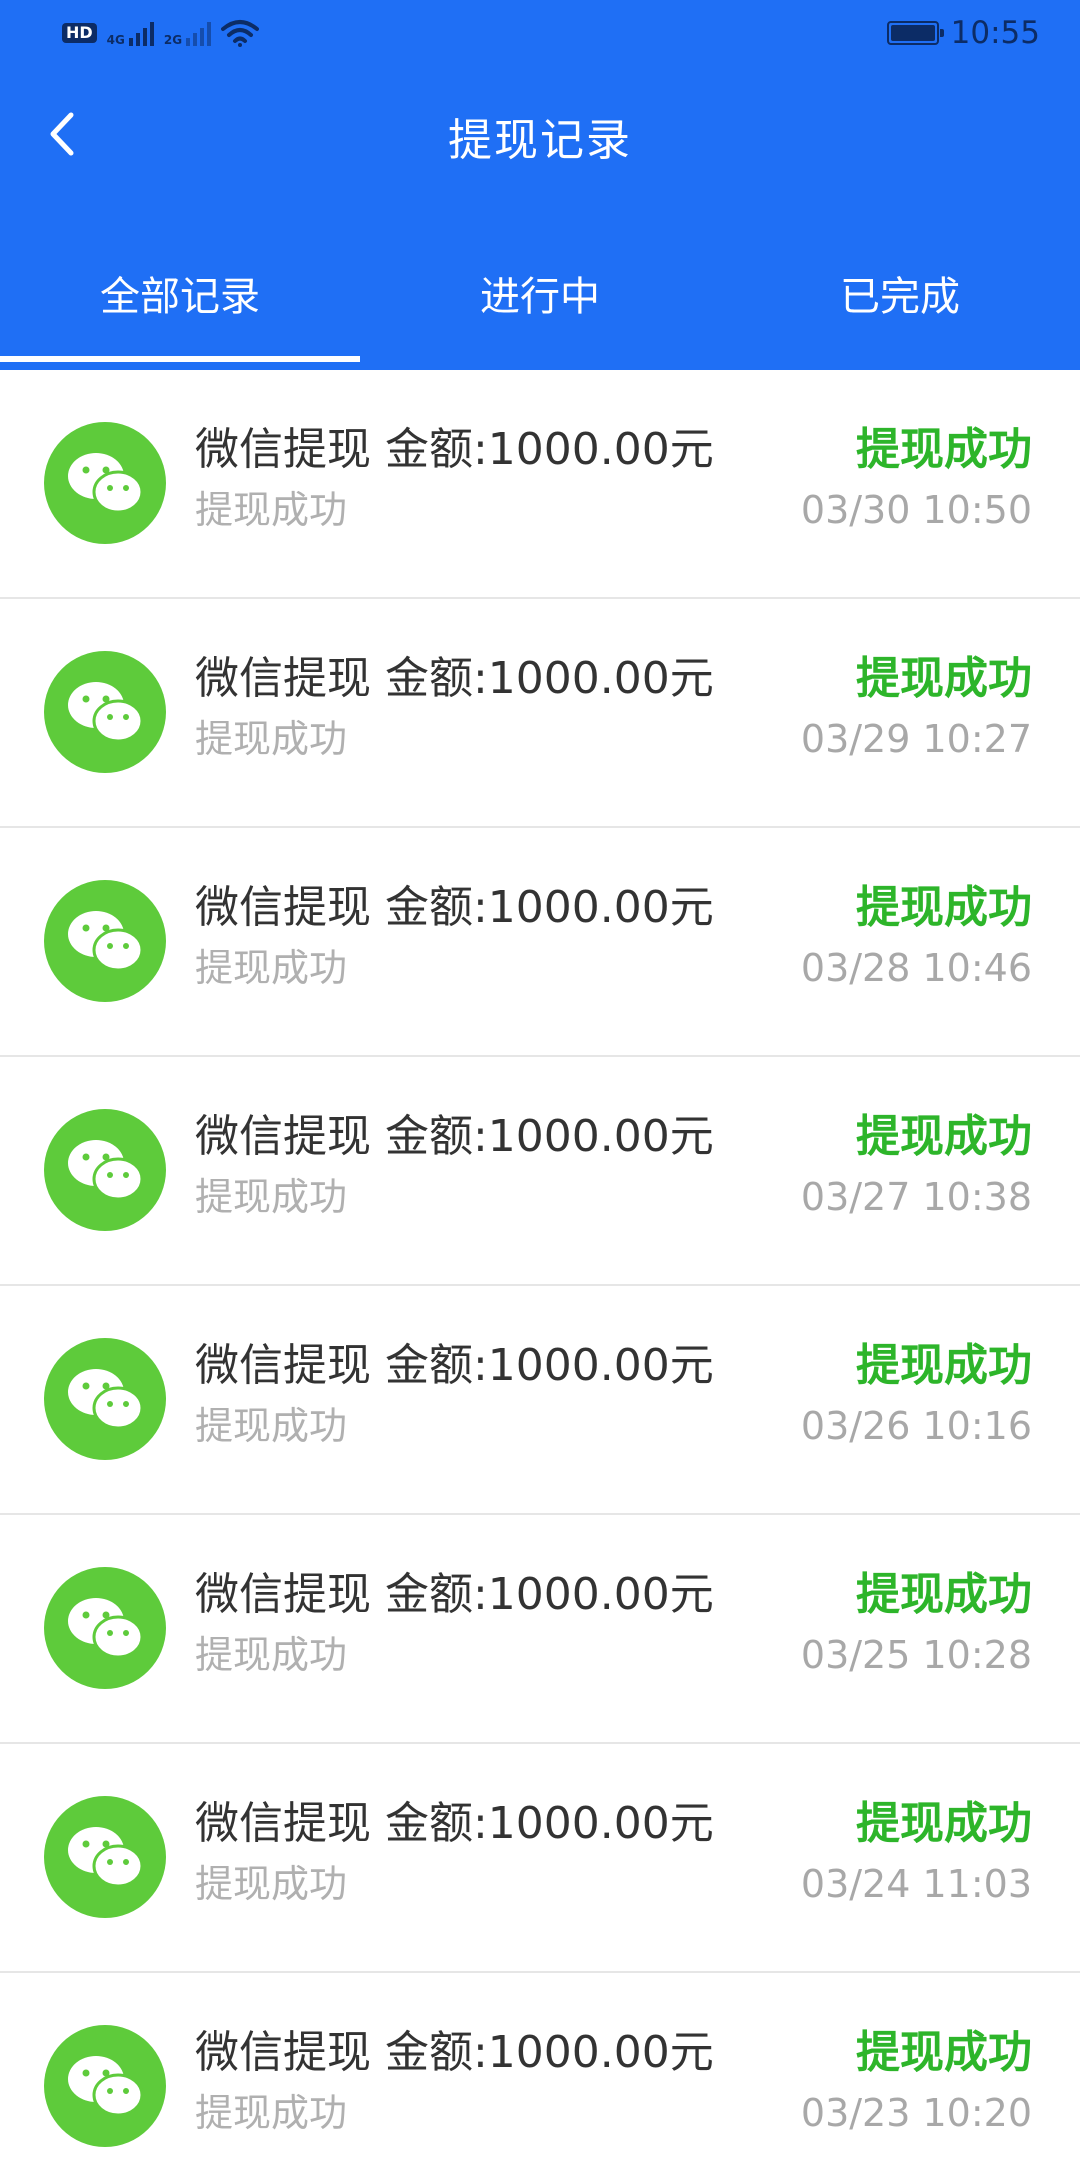  Describe the element at coordinates (916, 1884) in the screenshot. I see `record-time: 03/24 11:03` at that location.